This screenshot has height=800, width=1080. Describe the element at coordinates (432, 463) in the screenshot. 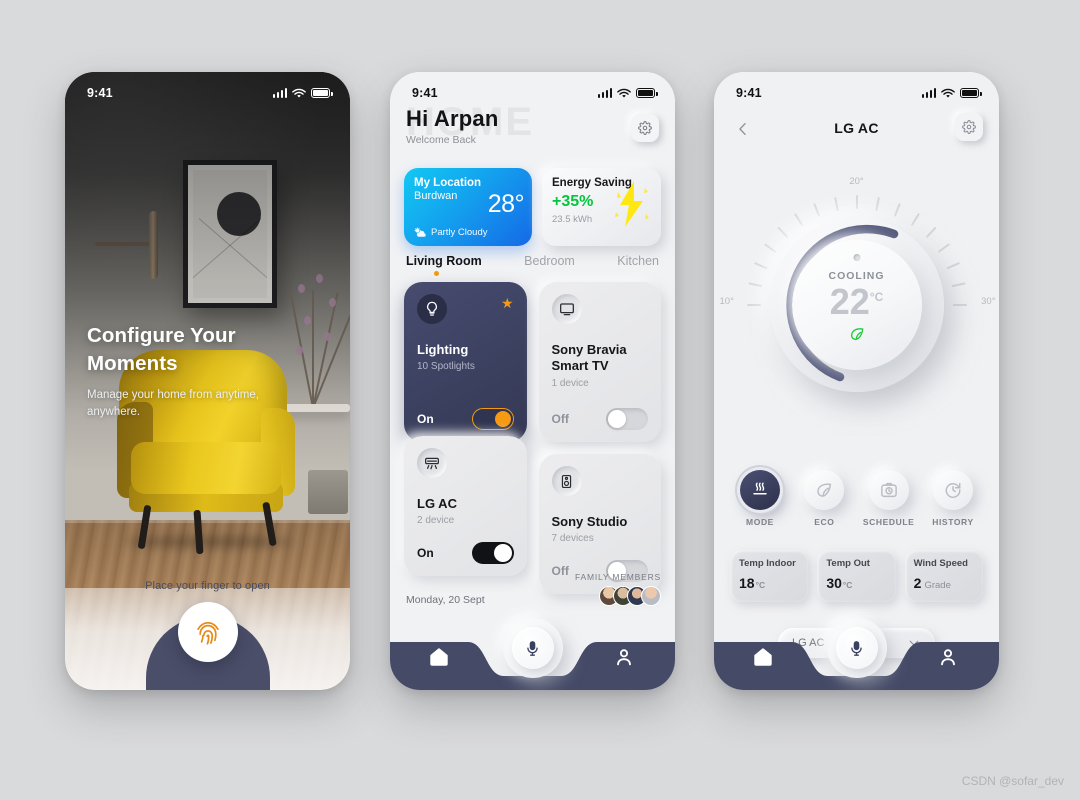

I see `air-conditioner-icon` at that location.